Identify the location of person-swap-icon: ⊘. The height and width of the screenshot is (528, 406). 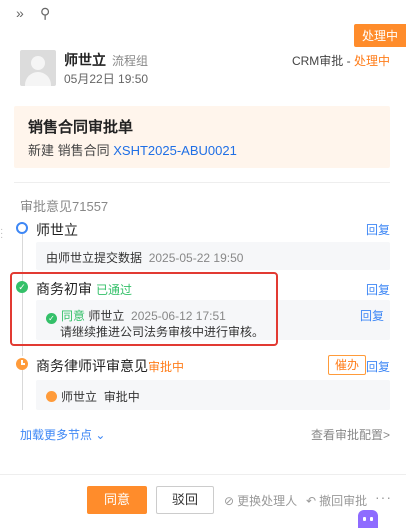
(229, 501).